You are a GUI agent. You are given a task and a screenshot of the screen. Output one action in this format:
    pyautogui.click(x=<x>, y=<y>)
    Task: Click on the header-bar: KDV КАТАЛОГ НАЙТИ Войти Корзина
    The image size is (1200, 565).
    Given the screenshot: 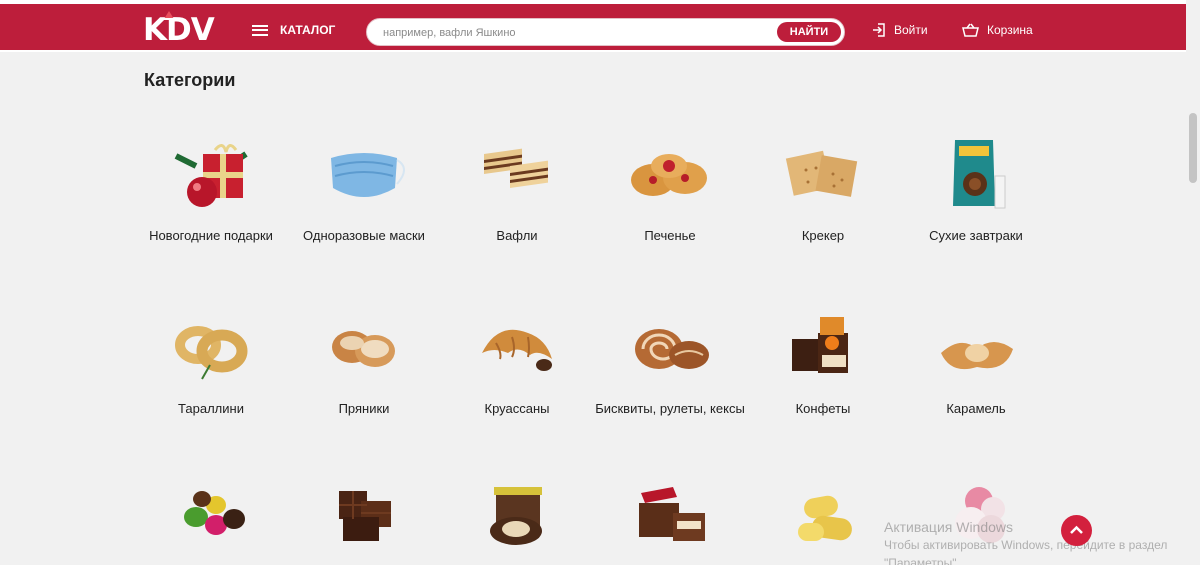 What is the action you would take?
    pyautogui.click(x=593, y=27)
    